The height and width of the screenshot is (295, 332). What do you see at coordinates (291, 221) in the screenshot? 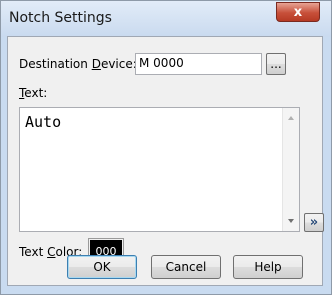
I see `scroll-down-icon` at bounding box center [291, 221].